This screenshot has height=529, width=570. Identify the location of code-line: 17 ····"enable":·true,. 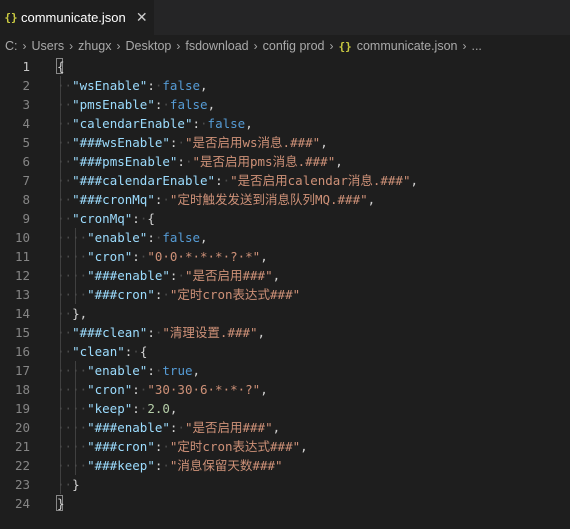
(285, 370).